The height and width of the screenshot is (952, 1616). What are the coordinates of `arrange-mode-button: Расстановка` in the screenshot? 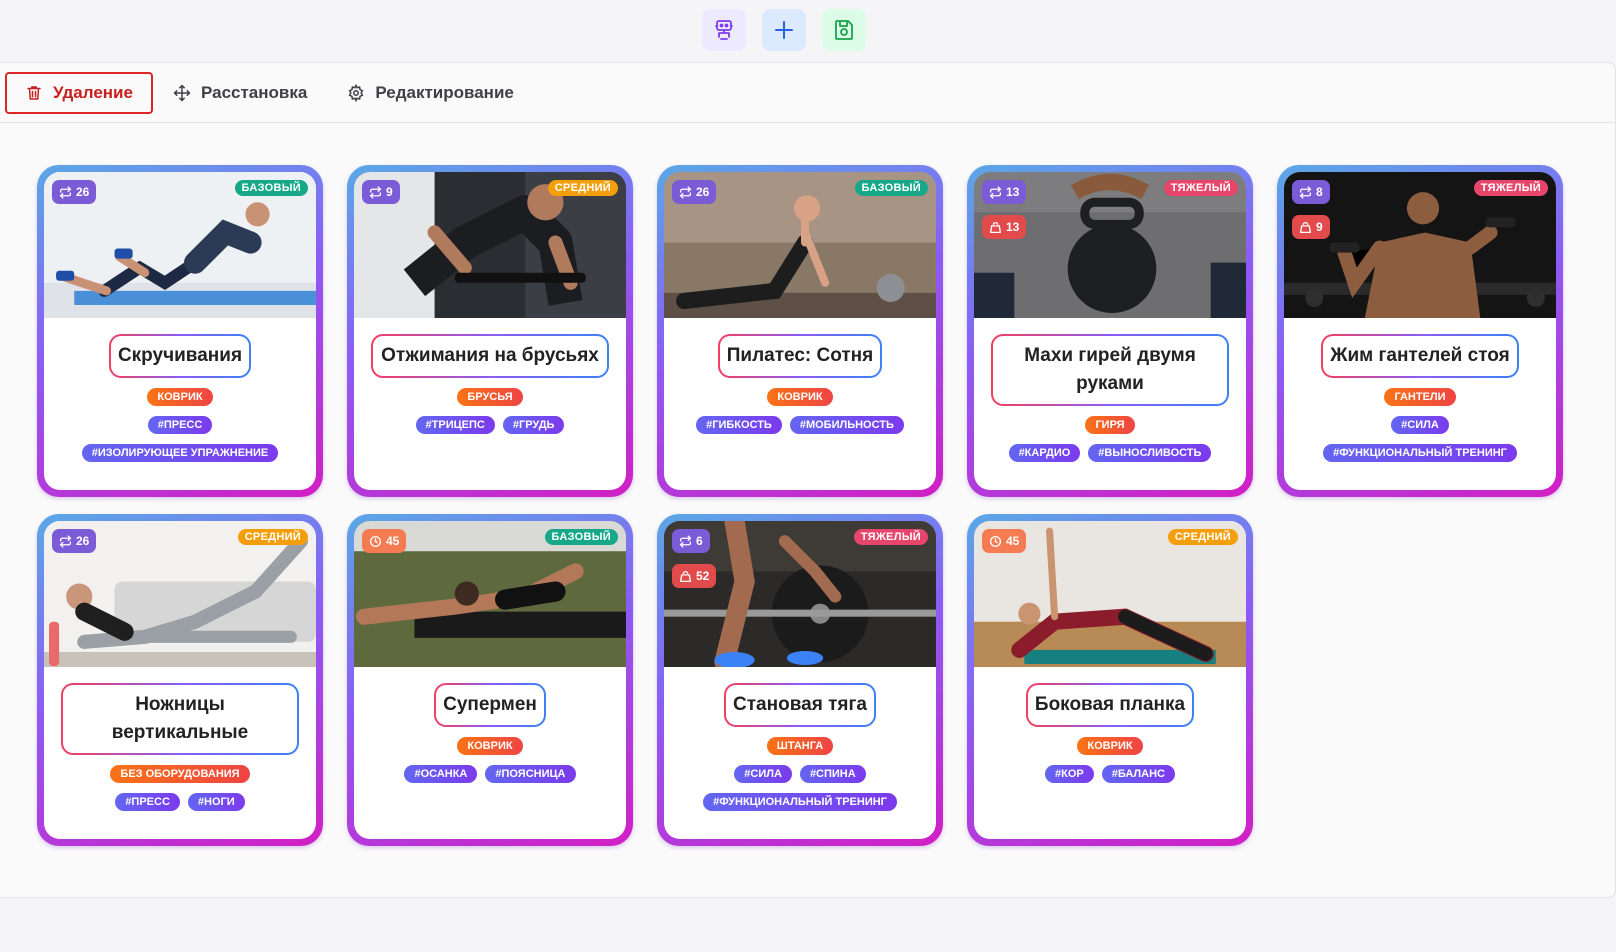 It's located at (240, 93).